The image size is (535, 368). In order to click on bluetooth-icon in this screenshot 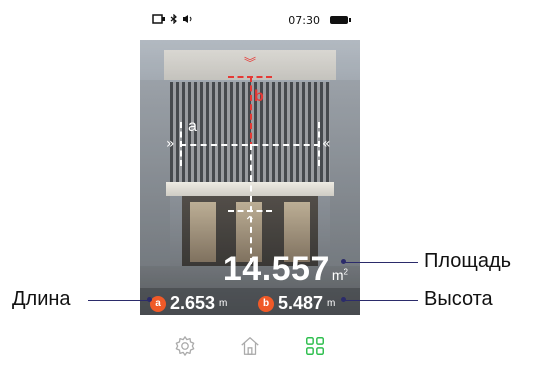, I will do `click(173, 19)`.